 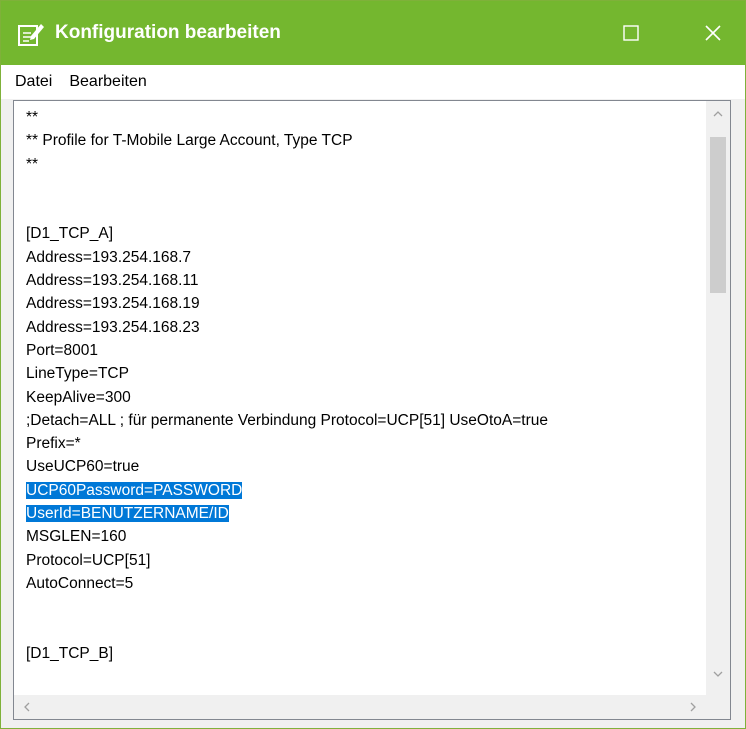 I want to click on line-text: Address=193.254.168.11, so click(x=112, y=281).